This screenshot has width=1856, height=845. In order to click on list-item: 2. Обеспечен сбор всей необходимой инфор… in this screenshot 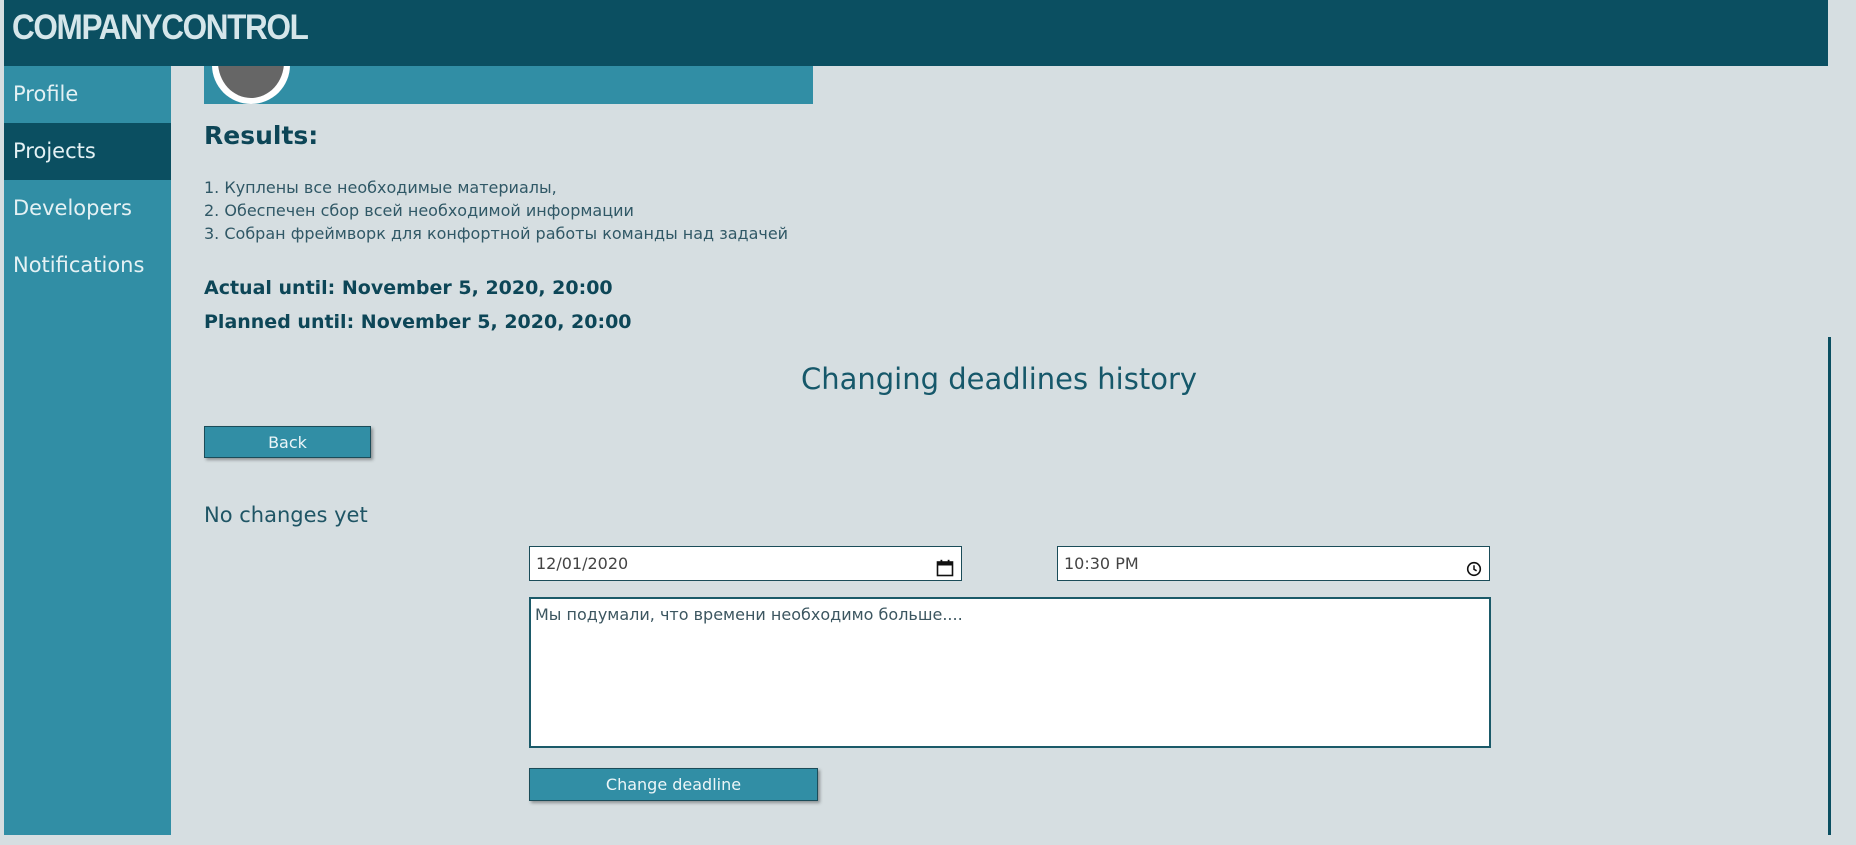, I will do `click(419, 210)`.